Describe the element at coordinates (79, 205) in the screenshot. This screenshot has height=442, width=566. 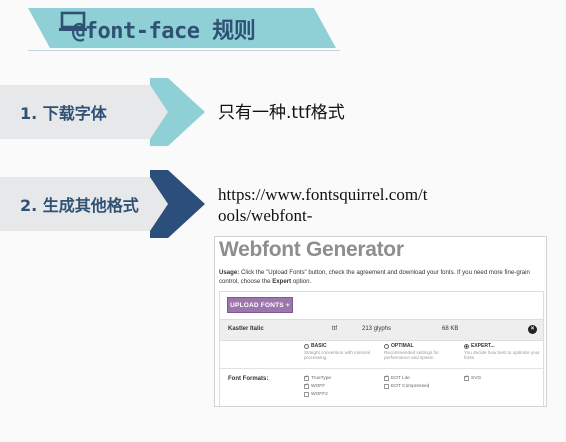
I see `step-2-label: 2. 生成其他格式` at that location.